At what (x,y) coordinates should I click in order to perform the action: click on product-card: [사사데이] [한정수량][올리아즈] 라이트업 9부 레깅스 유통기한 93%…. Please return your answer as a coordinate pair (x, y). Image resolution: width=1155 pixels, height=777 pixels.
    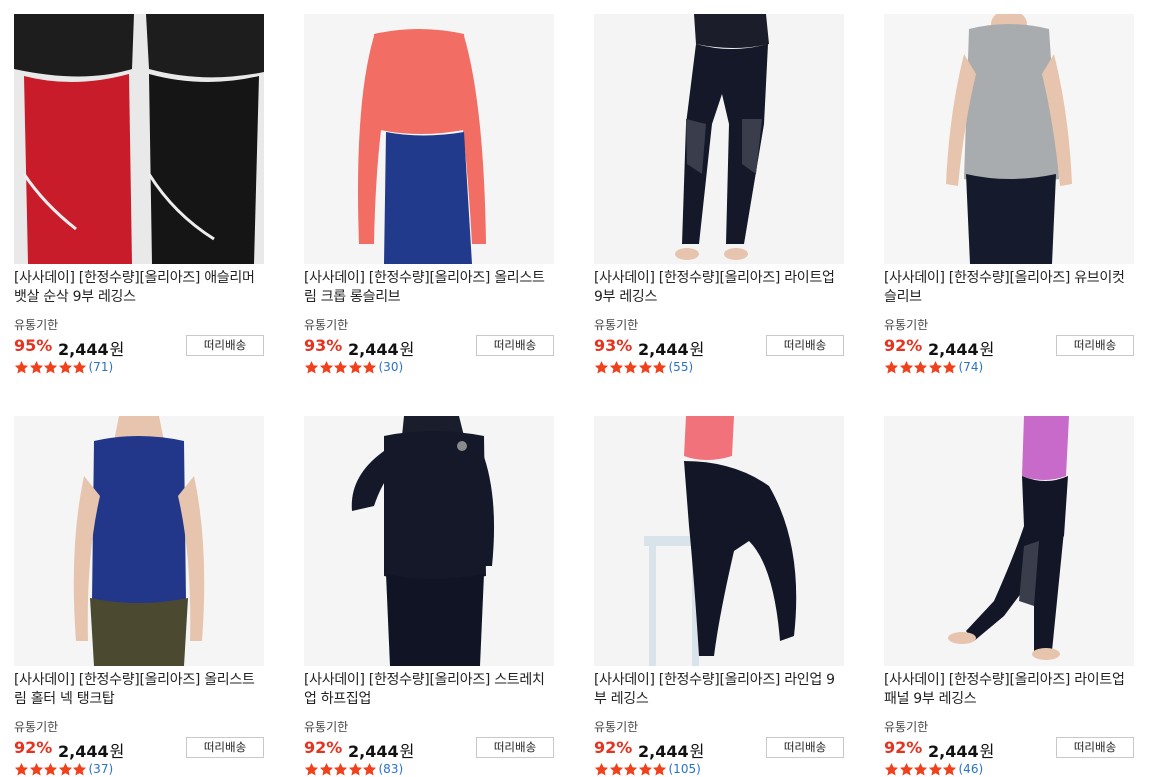
    Looking at the image, I should click on (719, 194).